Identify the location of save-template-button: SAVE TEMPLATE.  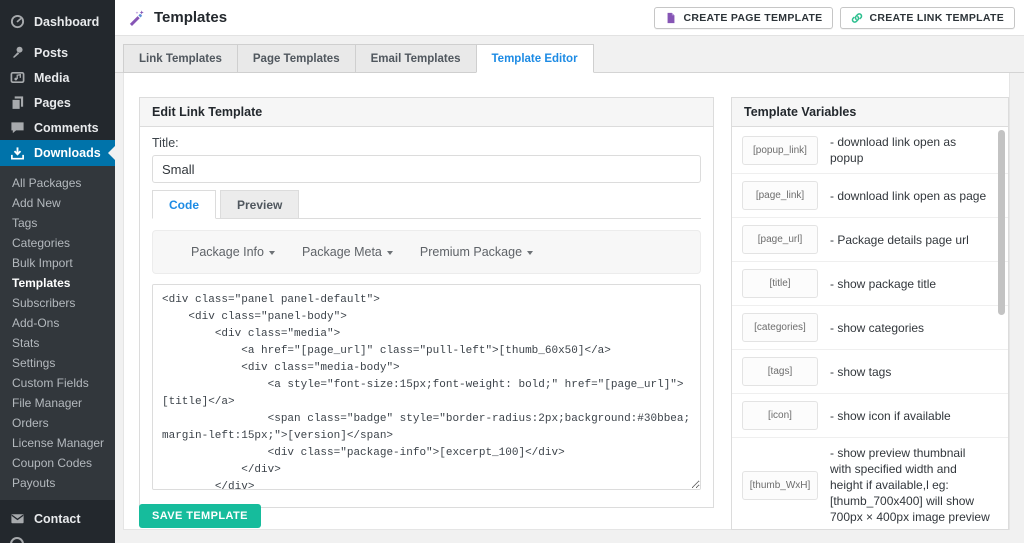
(200, 516).